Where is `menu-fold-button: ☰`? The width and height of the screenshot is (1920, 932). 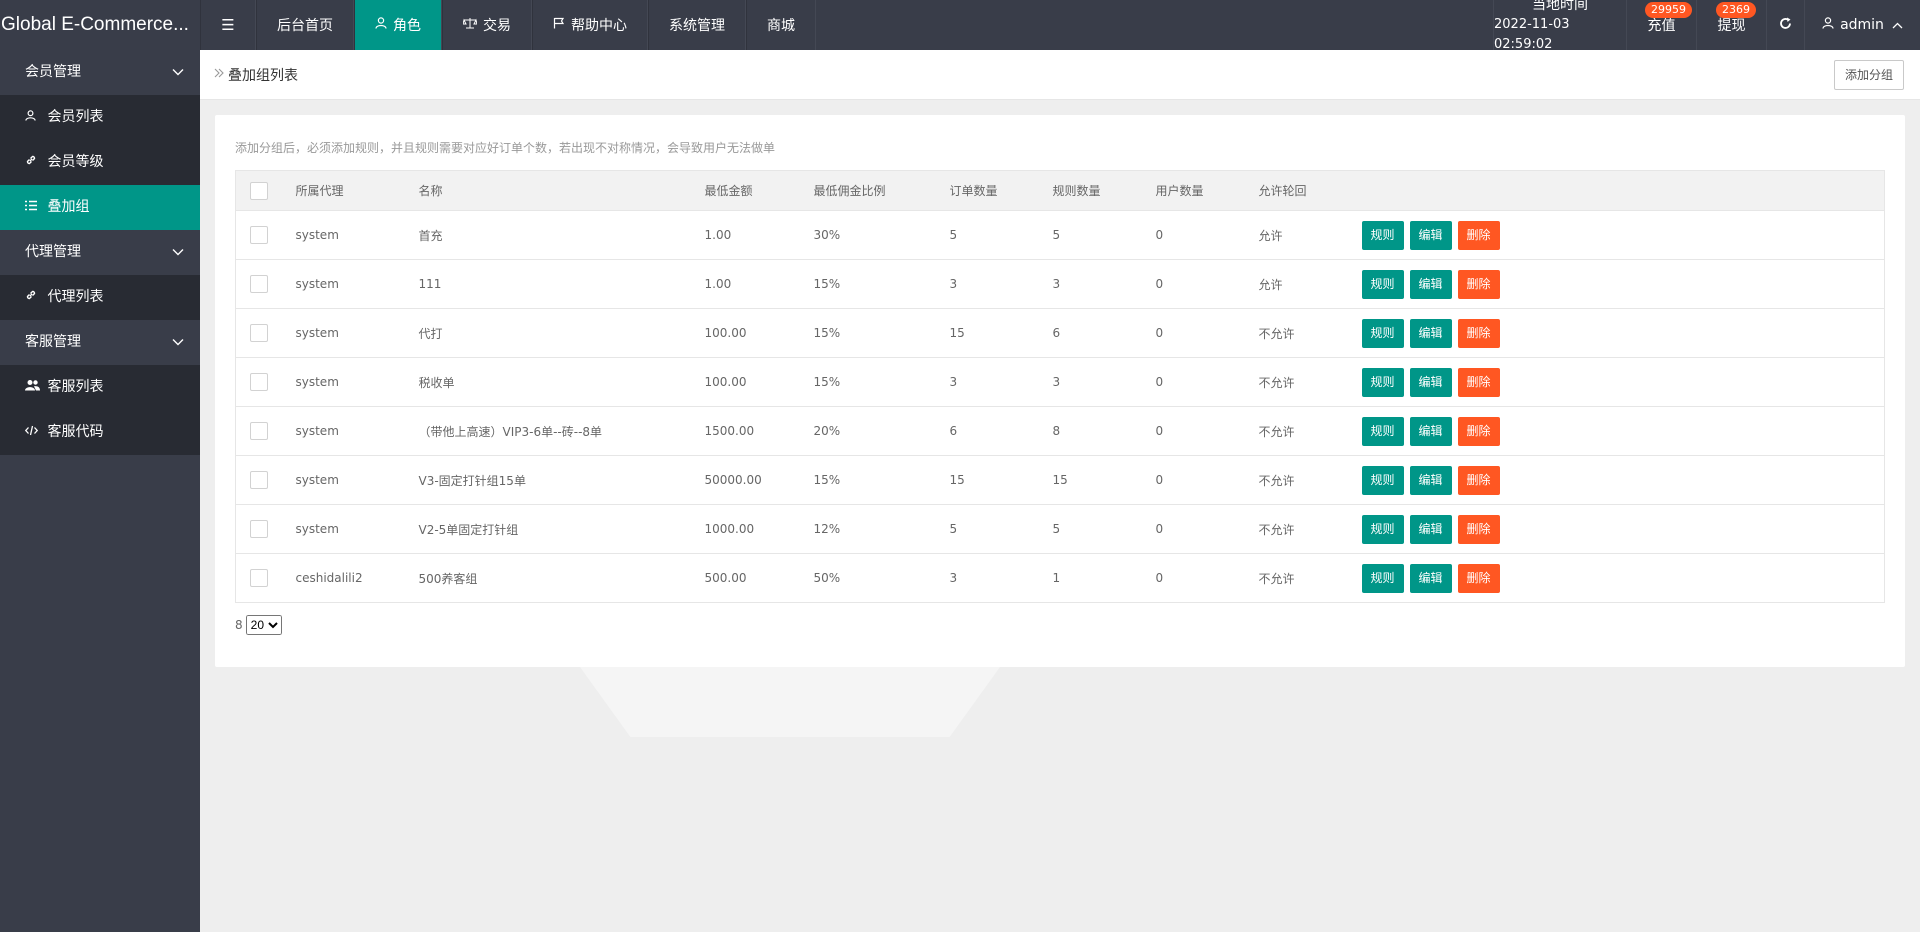
menu-fold-button: ☰ is located at coordinates (228, 25).